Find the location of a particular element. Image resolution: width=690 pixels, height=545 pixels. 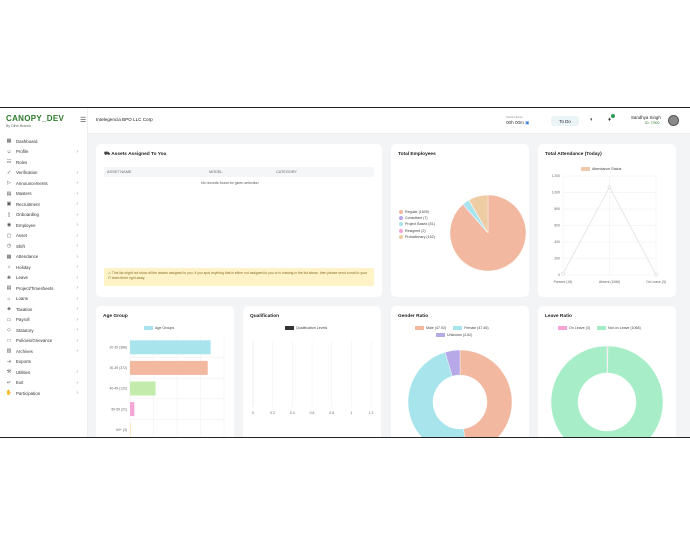

sidebar-item: ▷ Announcements › is located at coordinates (44, 183).